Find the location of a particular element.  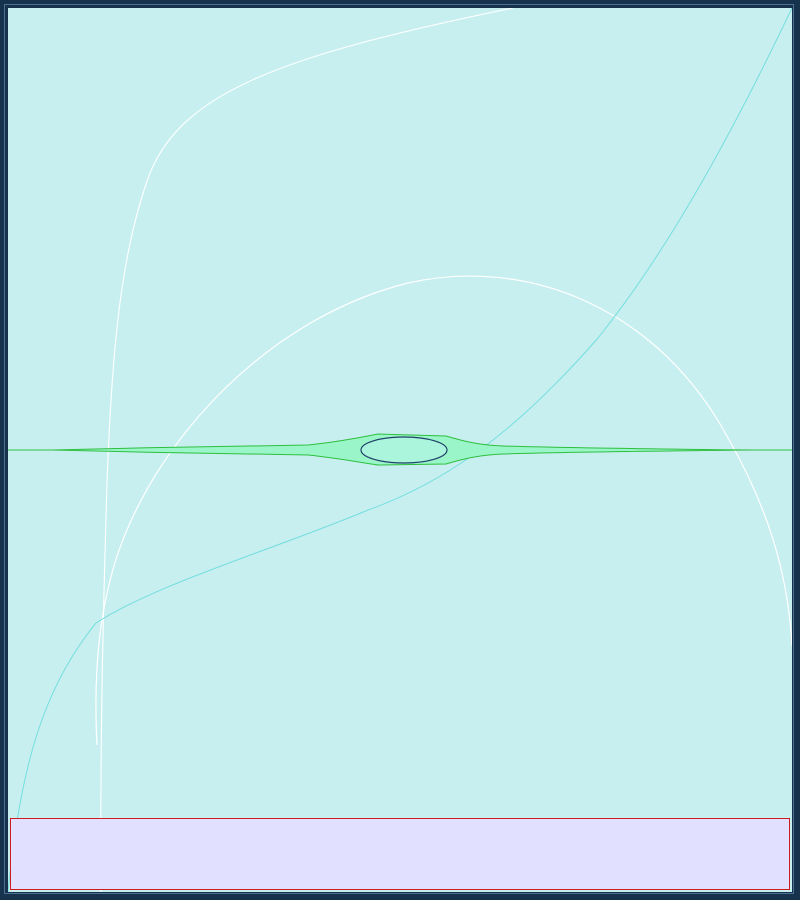

center-ellipse is located at coordinates (404, 450).